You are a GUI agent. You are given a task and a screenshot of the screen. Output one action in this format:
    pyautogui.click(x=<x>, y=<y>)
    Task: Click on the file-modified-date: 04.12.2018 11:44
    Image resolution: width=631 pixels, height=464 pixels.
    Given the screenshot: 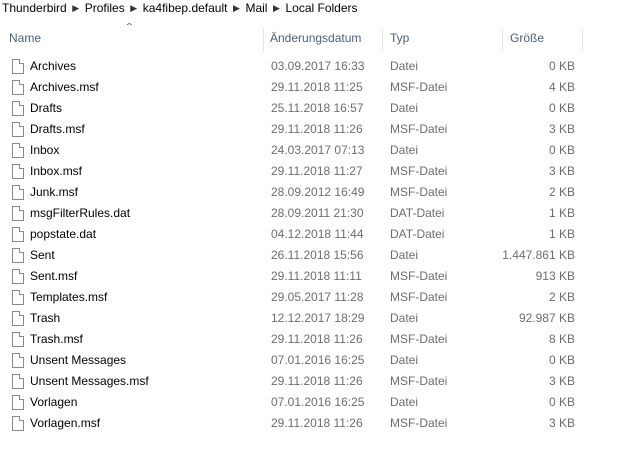 What is the action you would take?
    pyautogui.click(x=317, y=234)
    